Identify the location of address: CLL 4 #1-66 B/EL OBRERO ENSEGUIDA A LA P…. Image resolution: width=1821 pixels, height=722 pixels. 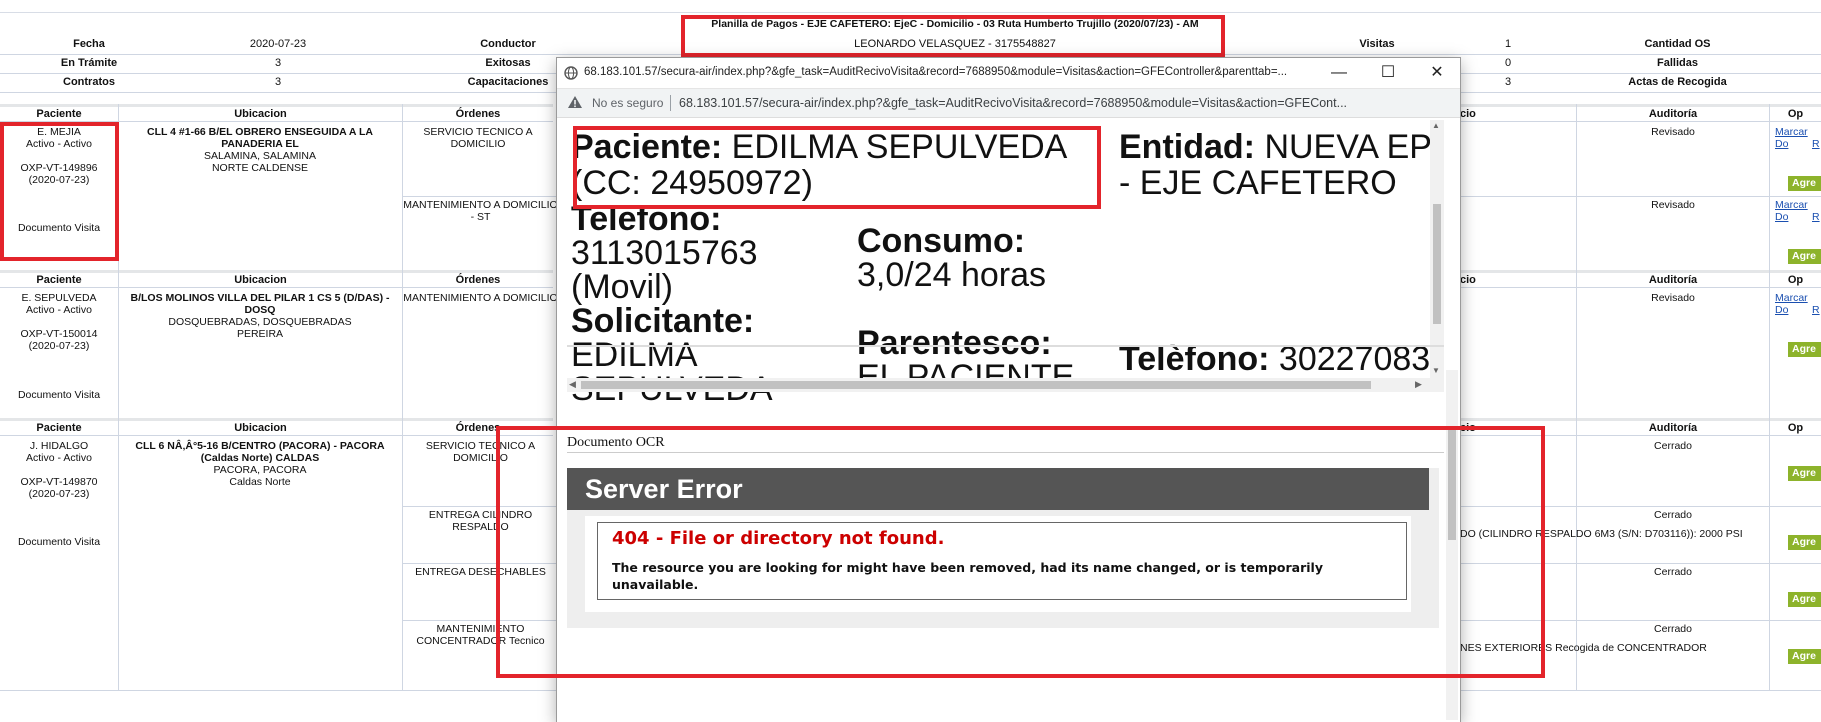
(260, 138).